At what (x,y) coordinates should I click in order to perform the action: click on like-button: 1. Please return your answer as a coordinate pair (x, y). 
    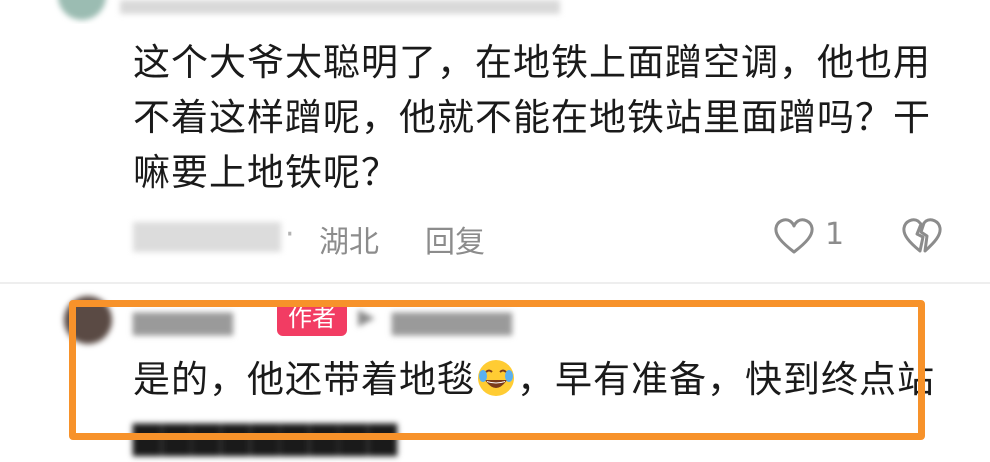
    Looking at the image, I should click on (813, 236).